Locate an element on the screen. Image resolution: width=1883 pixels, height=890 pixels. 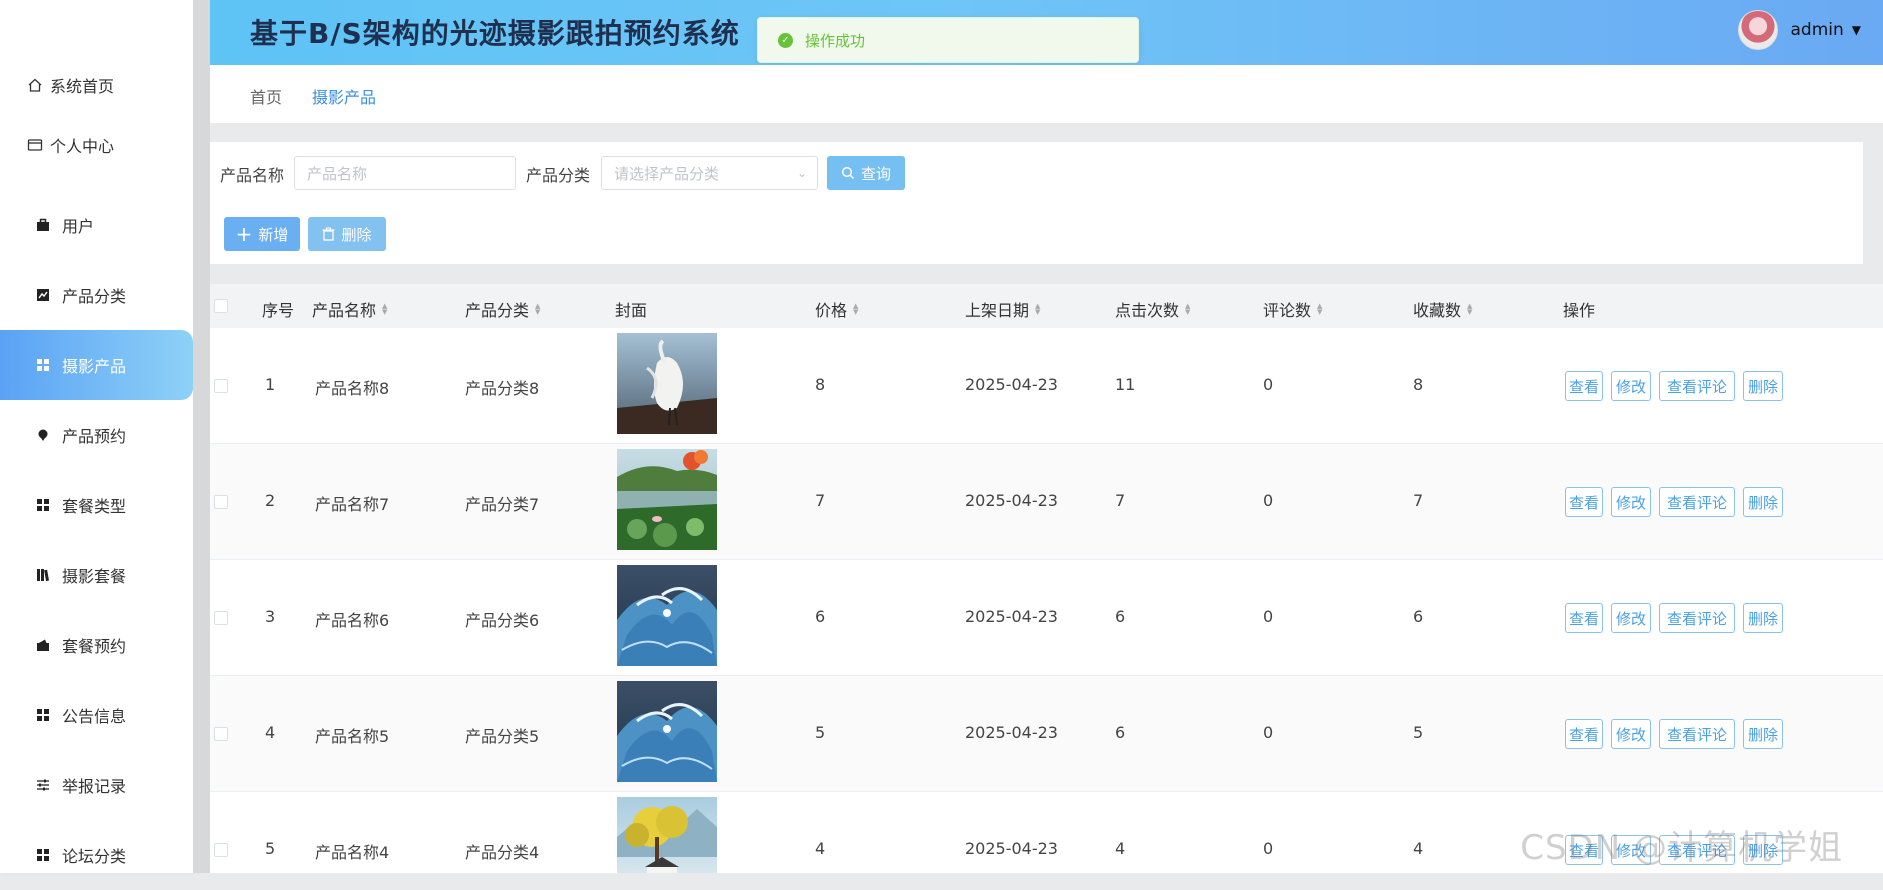
column-category: 产品分类 ▲ ▼ is located at coordinates (502, 309).